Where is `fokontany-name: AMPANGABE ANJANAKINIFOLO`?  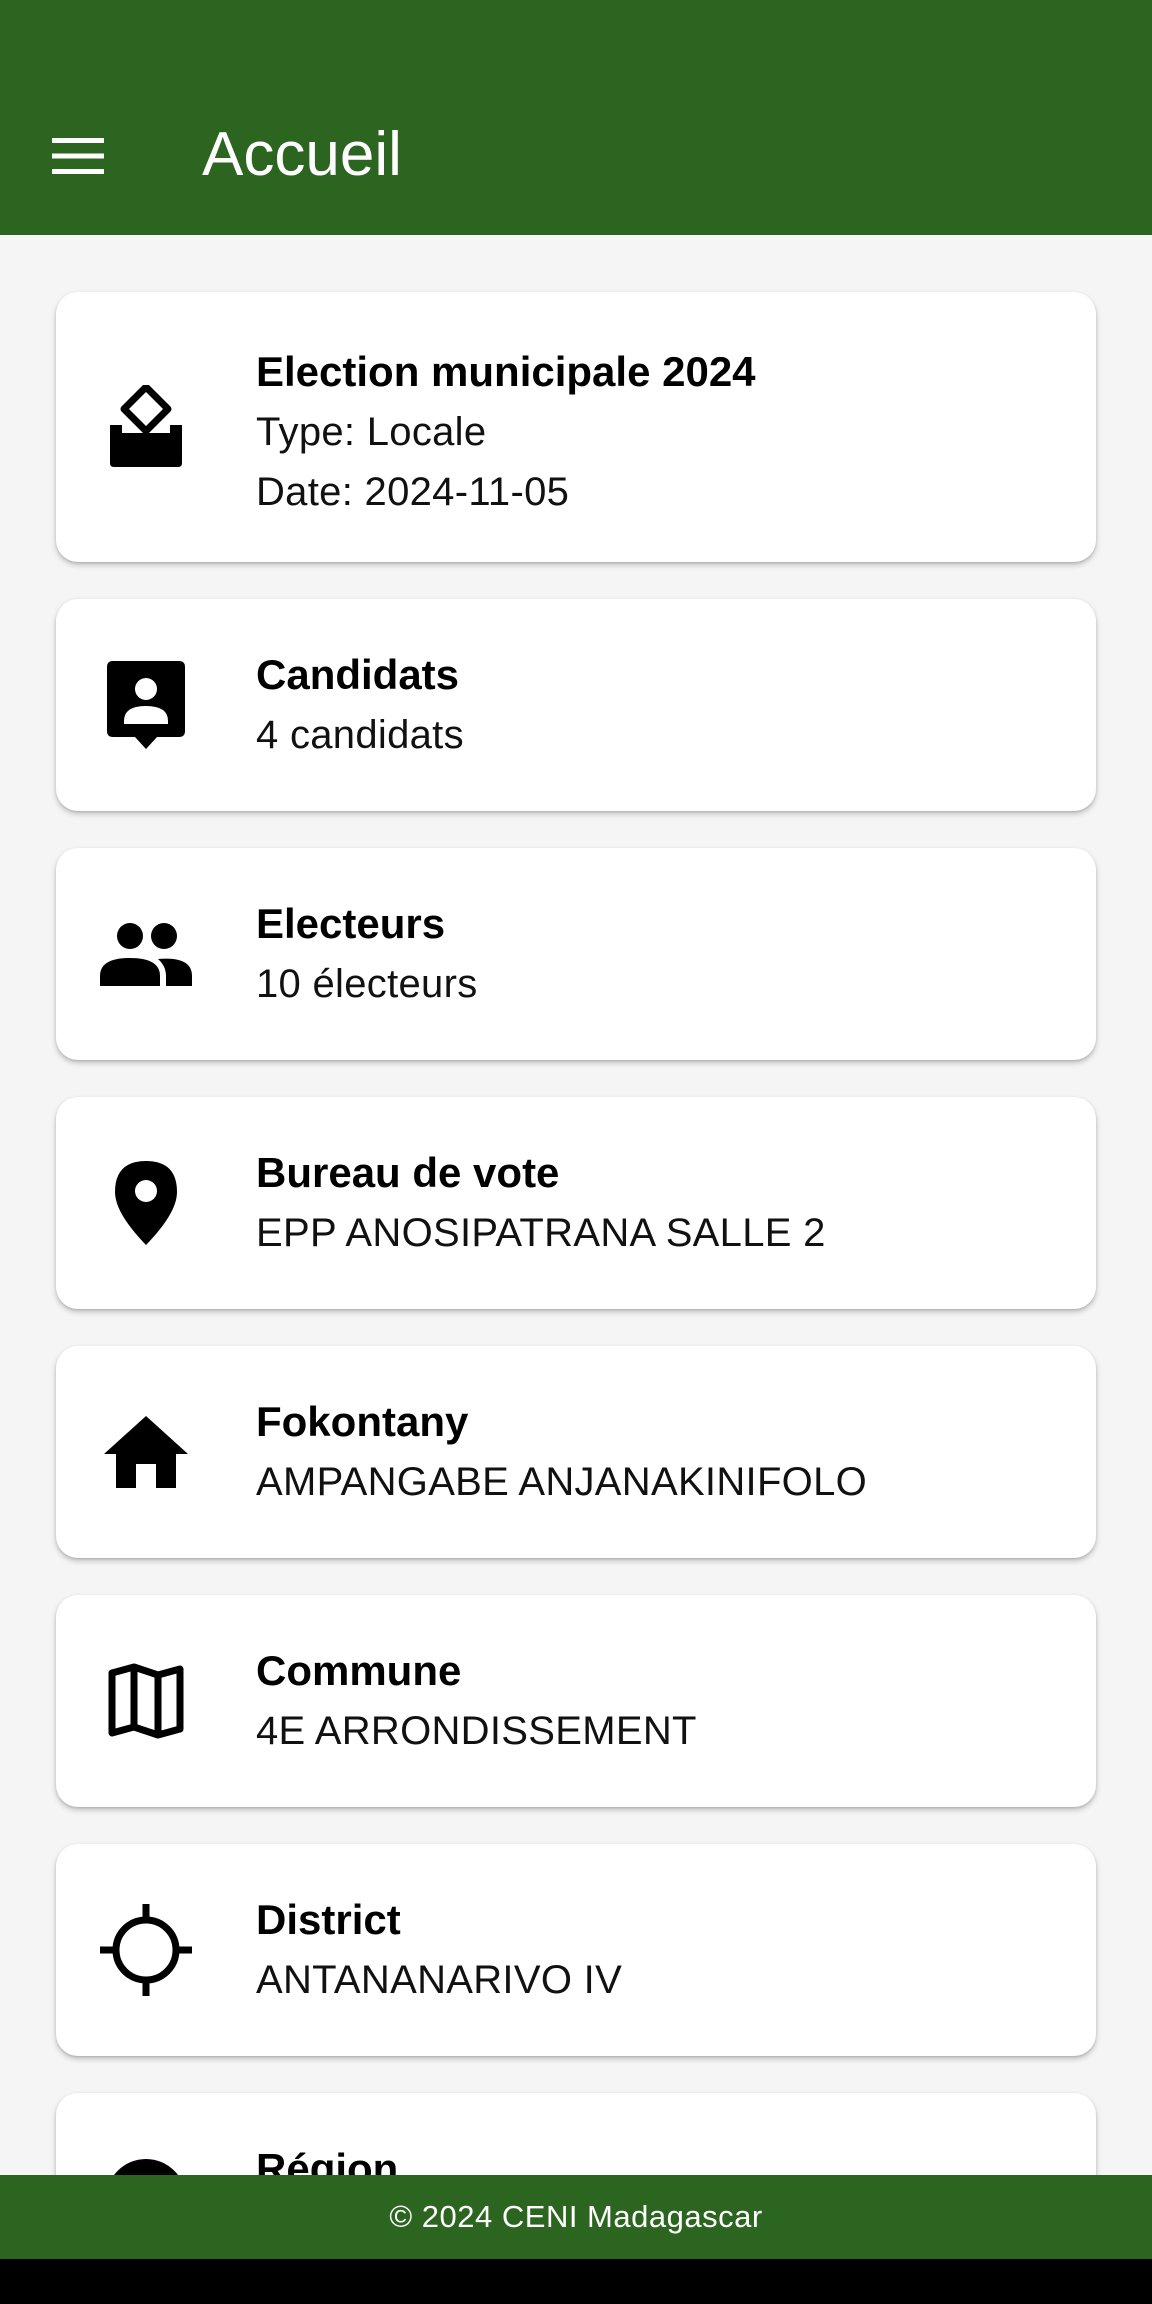 fokontany-name: AMPANGABE ANJANAKINIFOLO is located at coordinates (562, 1482).